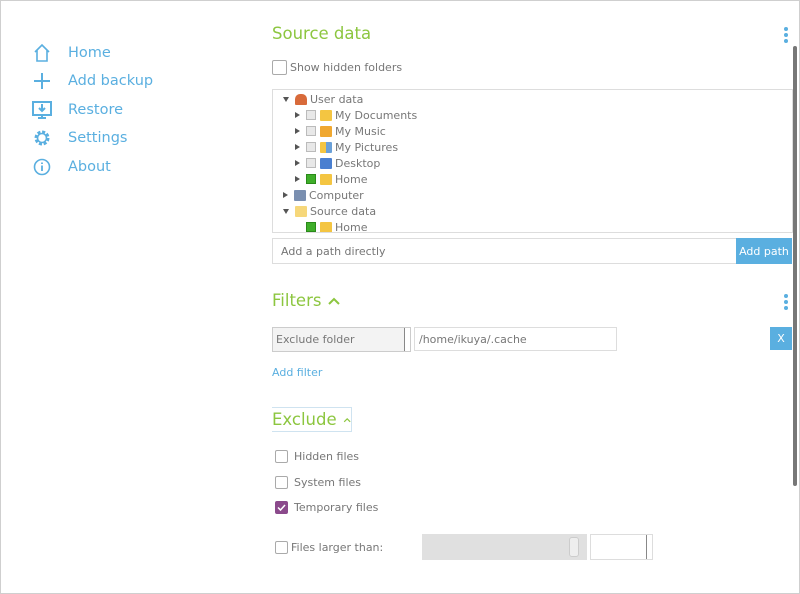 The width and height of the screenshot is (800, 594). What do you see at coordinates (300, 195) in the screenshot?
I see `computer-icon` at bounding box center [300, 195].